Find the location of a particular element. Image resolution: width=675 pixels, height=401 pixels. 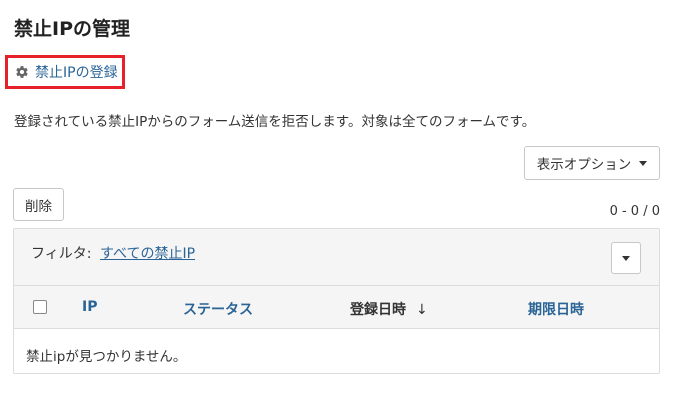

column-header-ip: IP is located at coordinates (89, 307).